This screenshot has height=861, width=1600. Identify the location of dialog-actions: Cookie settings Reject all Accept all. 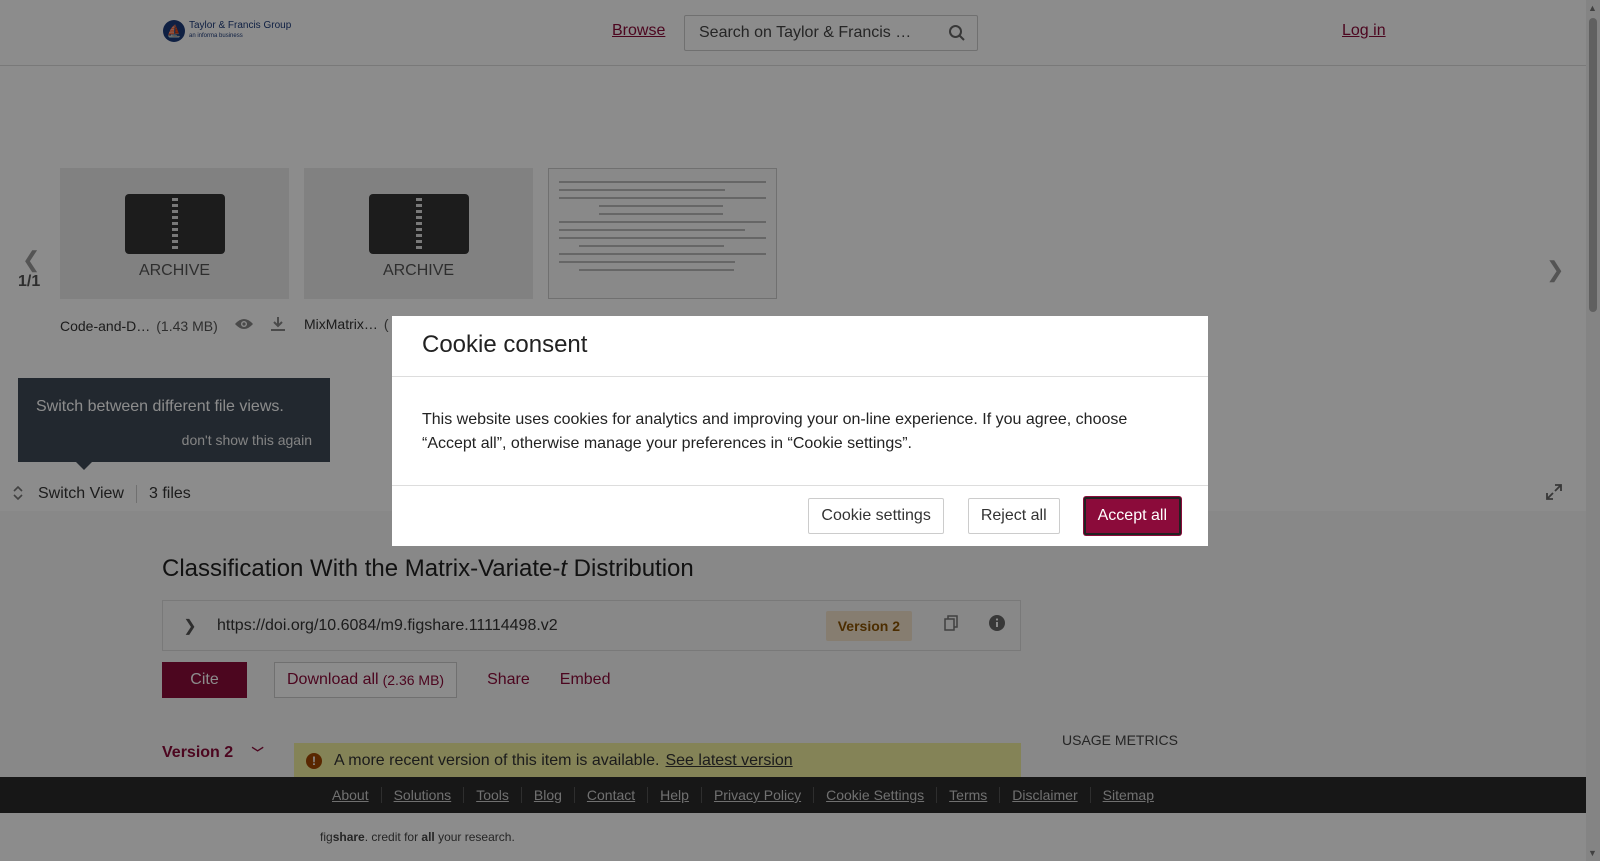
(800, 516).